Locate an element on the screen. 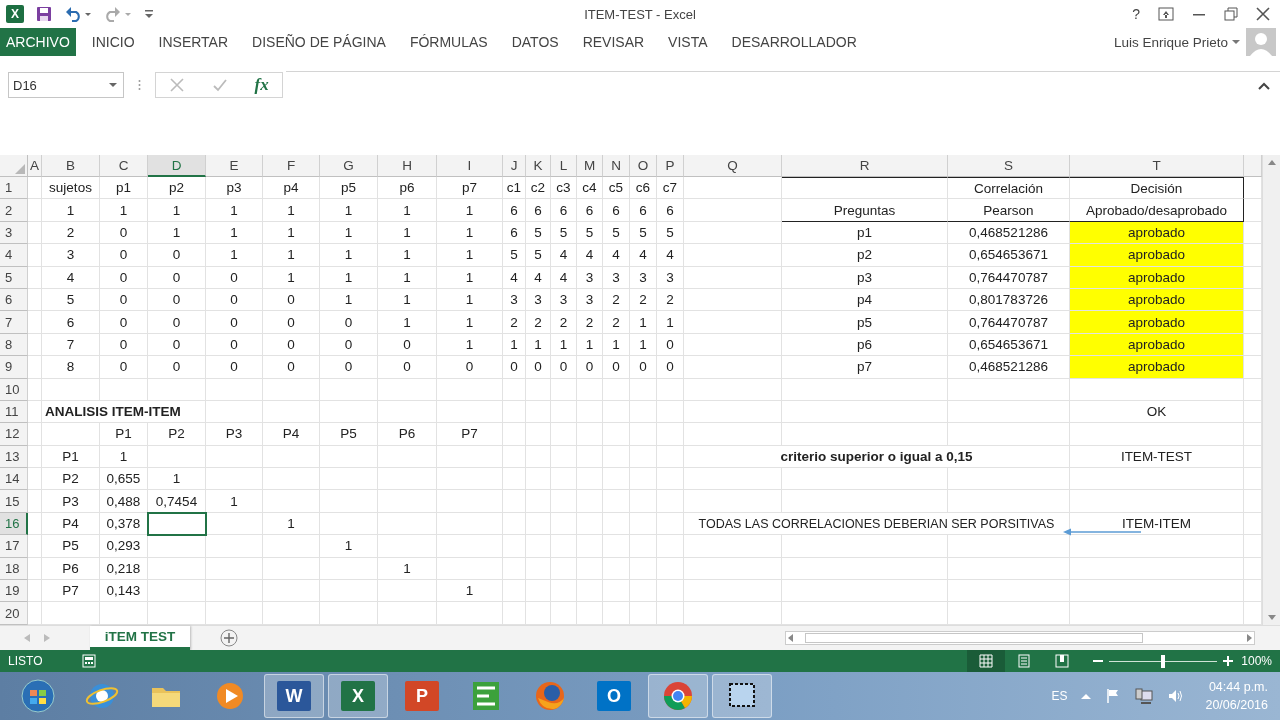  column-header: I is located at coordinates (470, 166).